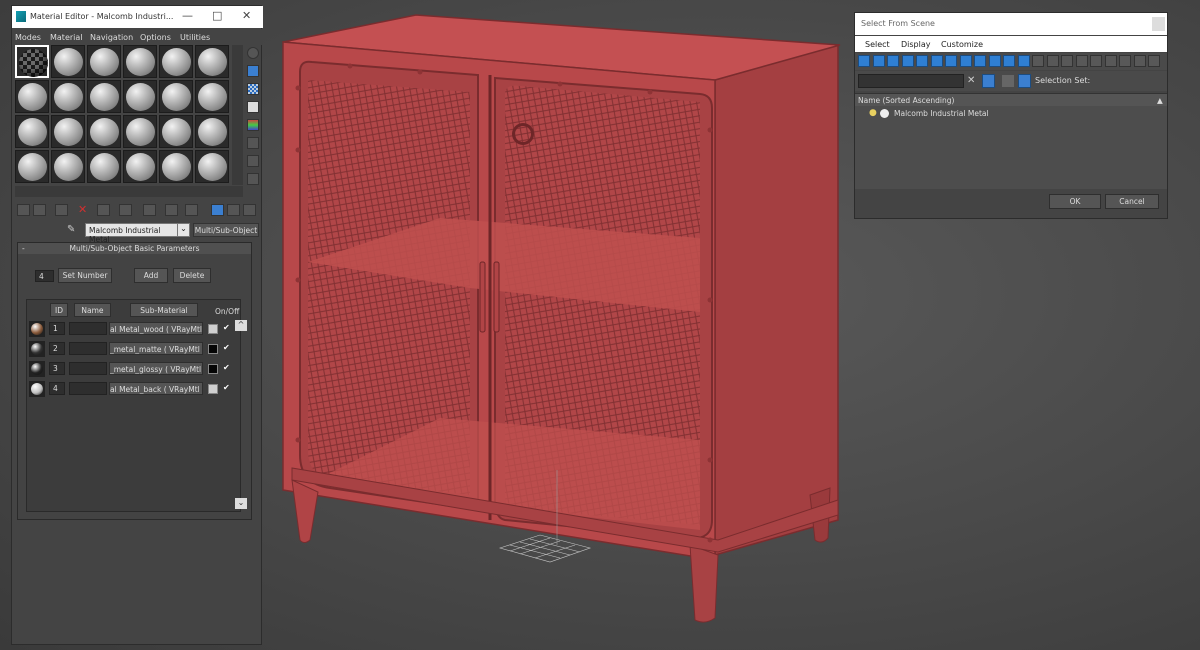 The height and width of the screenshot is (650, 1200). I want to click on menu-modes: Modes, so click(28, 37).